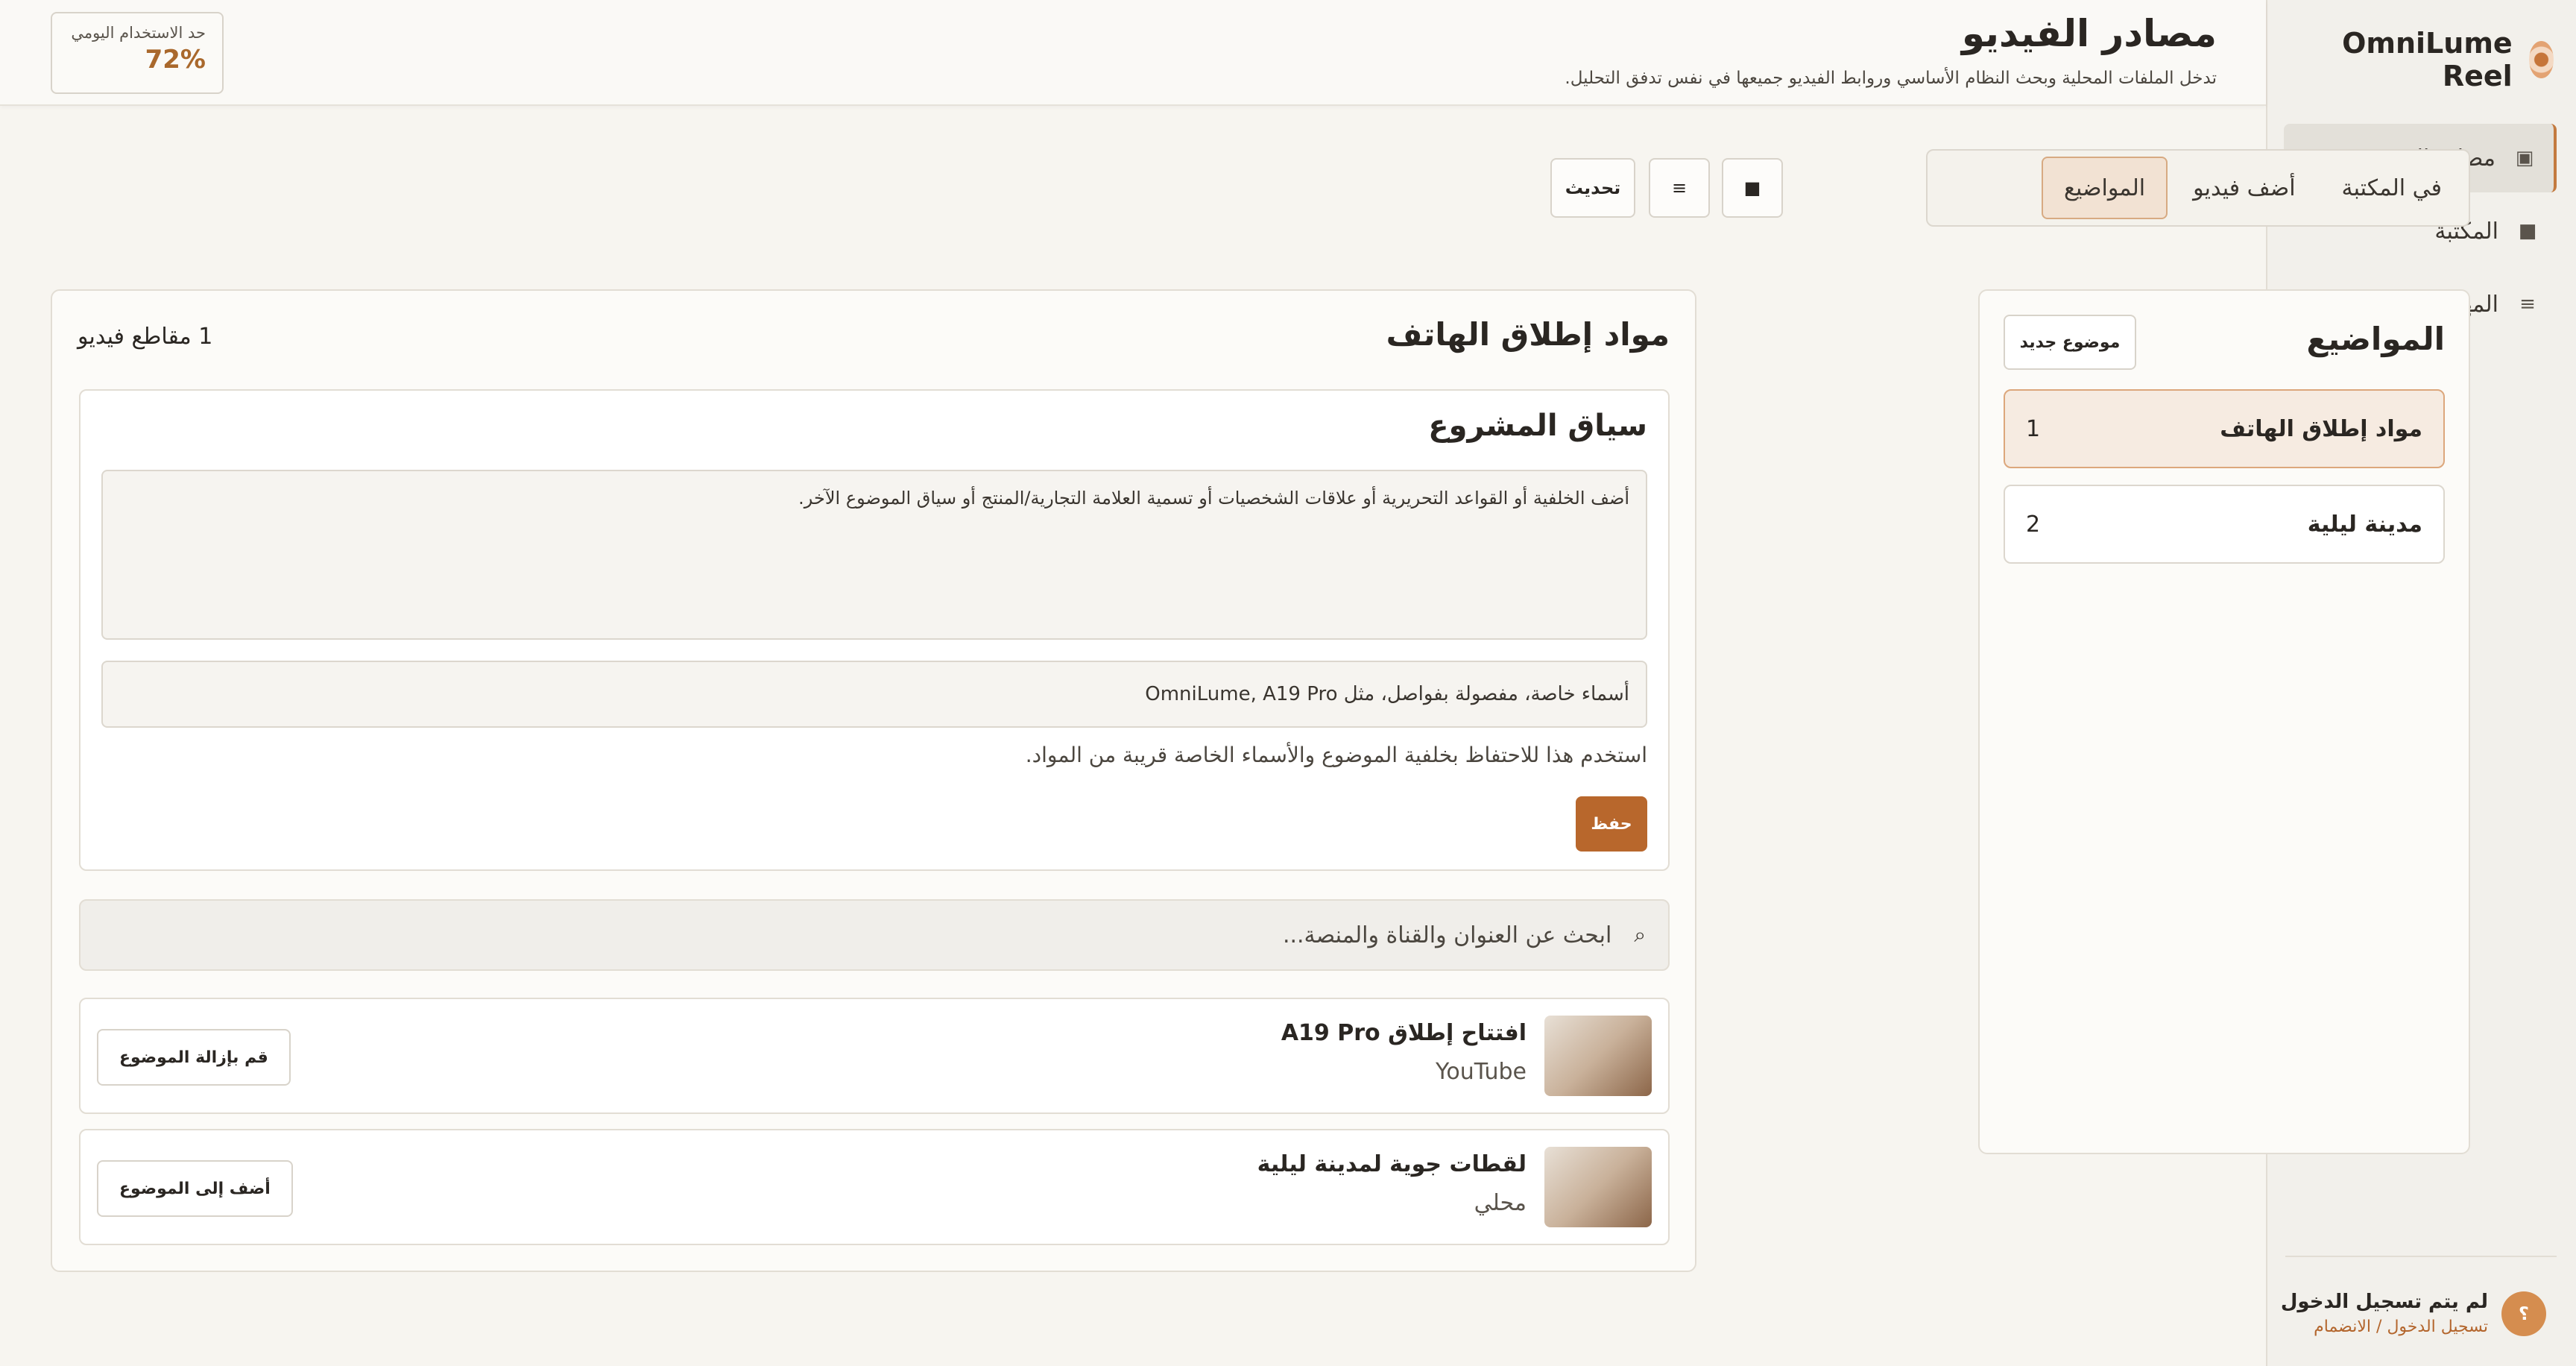  I want to click on video-source: YouTube, so click(1481, 1072).